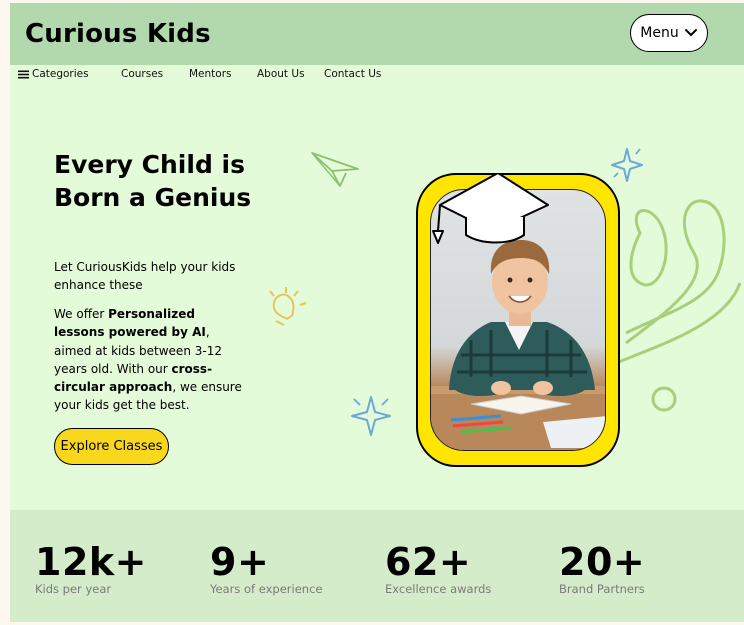 The height and width of the screenshot is (625, 744). I want to click on hamburger-icon, so click(23, 74).